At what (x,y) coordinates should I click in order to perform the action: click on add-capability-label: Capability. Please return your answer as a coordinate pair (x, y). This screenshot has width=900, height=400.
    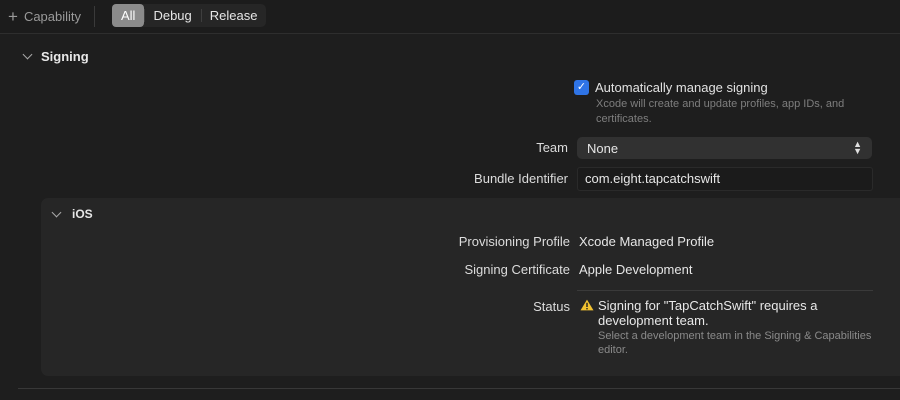
    Looking at the image, I should click on (52, 16).